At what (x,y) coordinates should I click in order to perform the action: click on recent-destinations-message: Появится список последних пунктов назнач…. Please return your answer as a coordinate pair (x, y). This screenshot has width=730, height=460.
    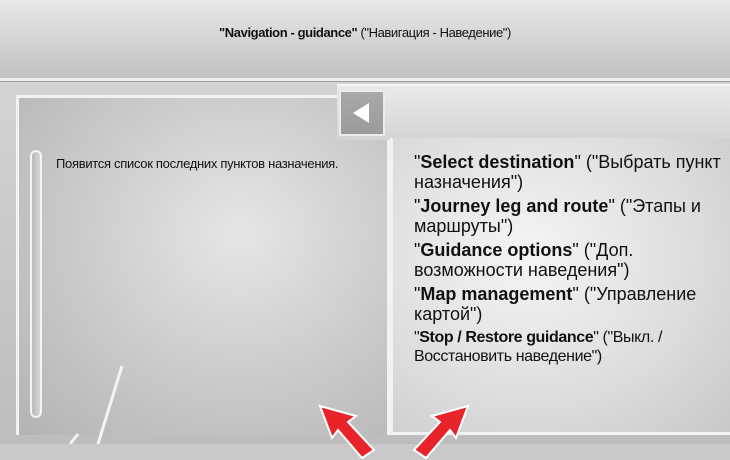
    Looking at the image, I should click on (197, 163).